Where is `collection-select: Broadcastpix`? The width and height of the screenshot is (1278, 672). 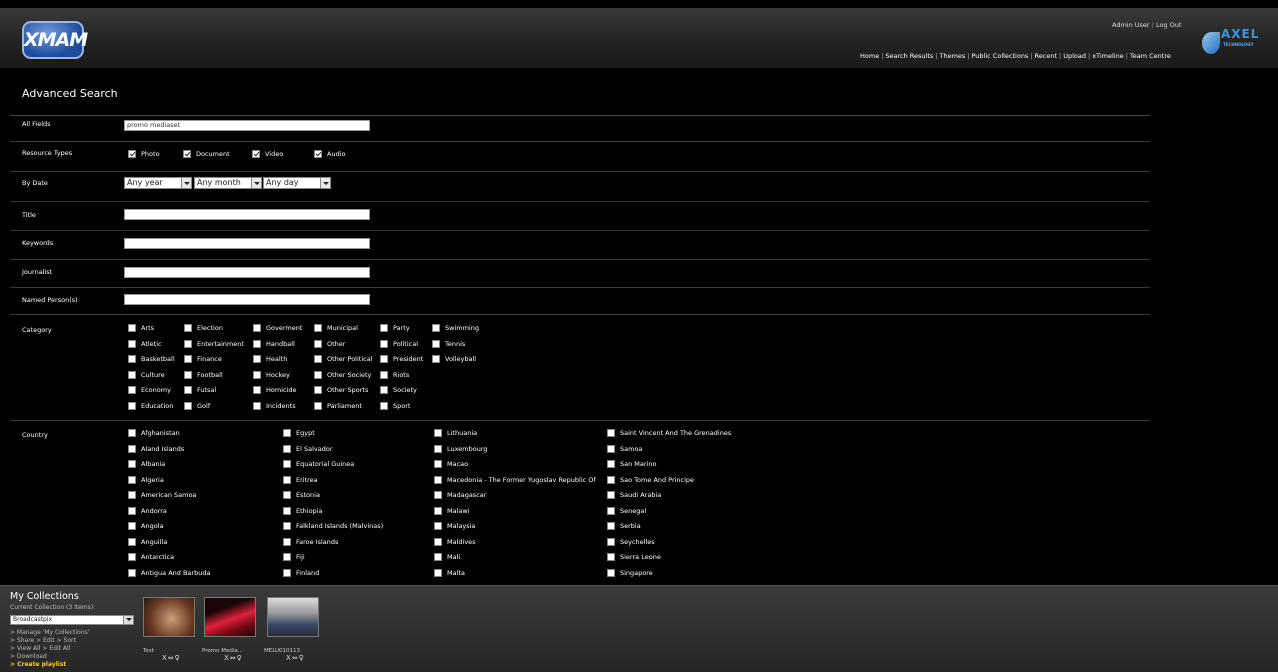 collection-select: Broadcastpix is located at coordinates (72, 620).